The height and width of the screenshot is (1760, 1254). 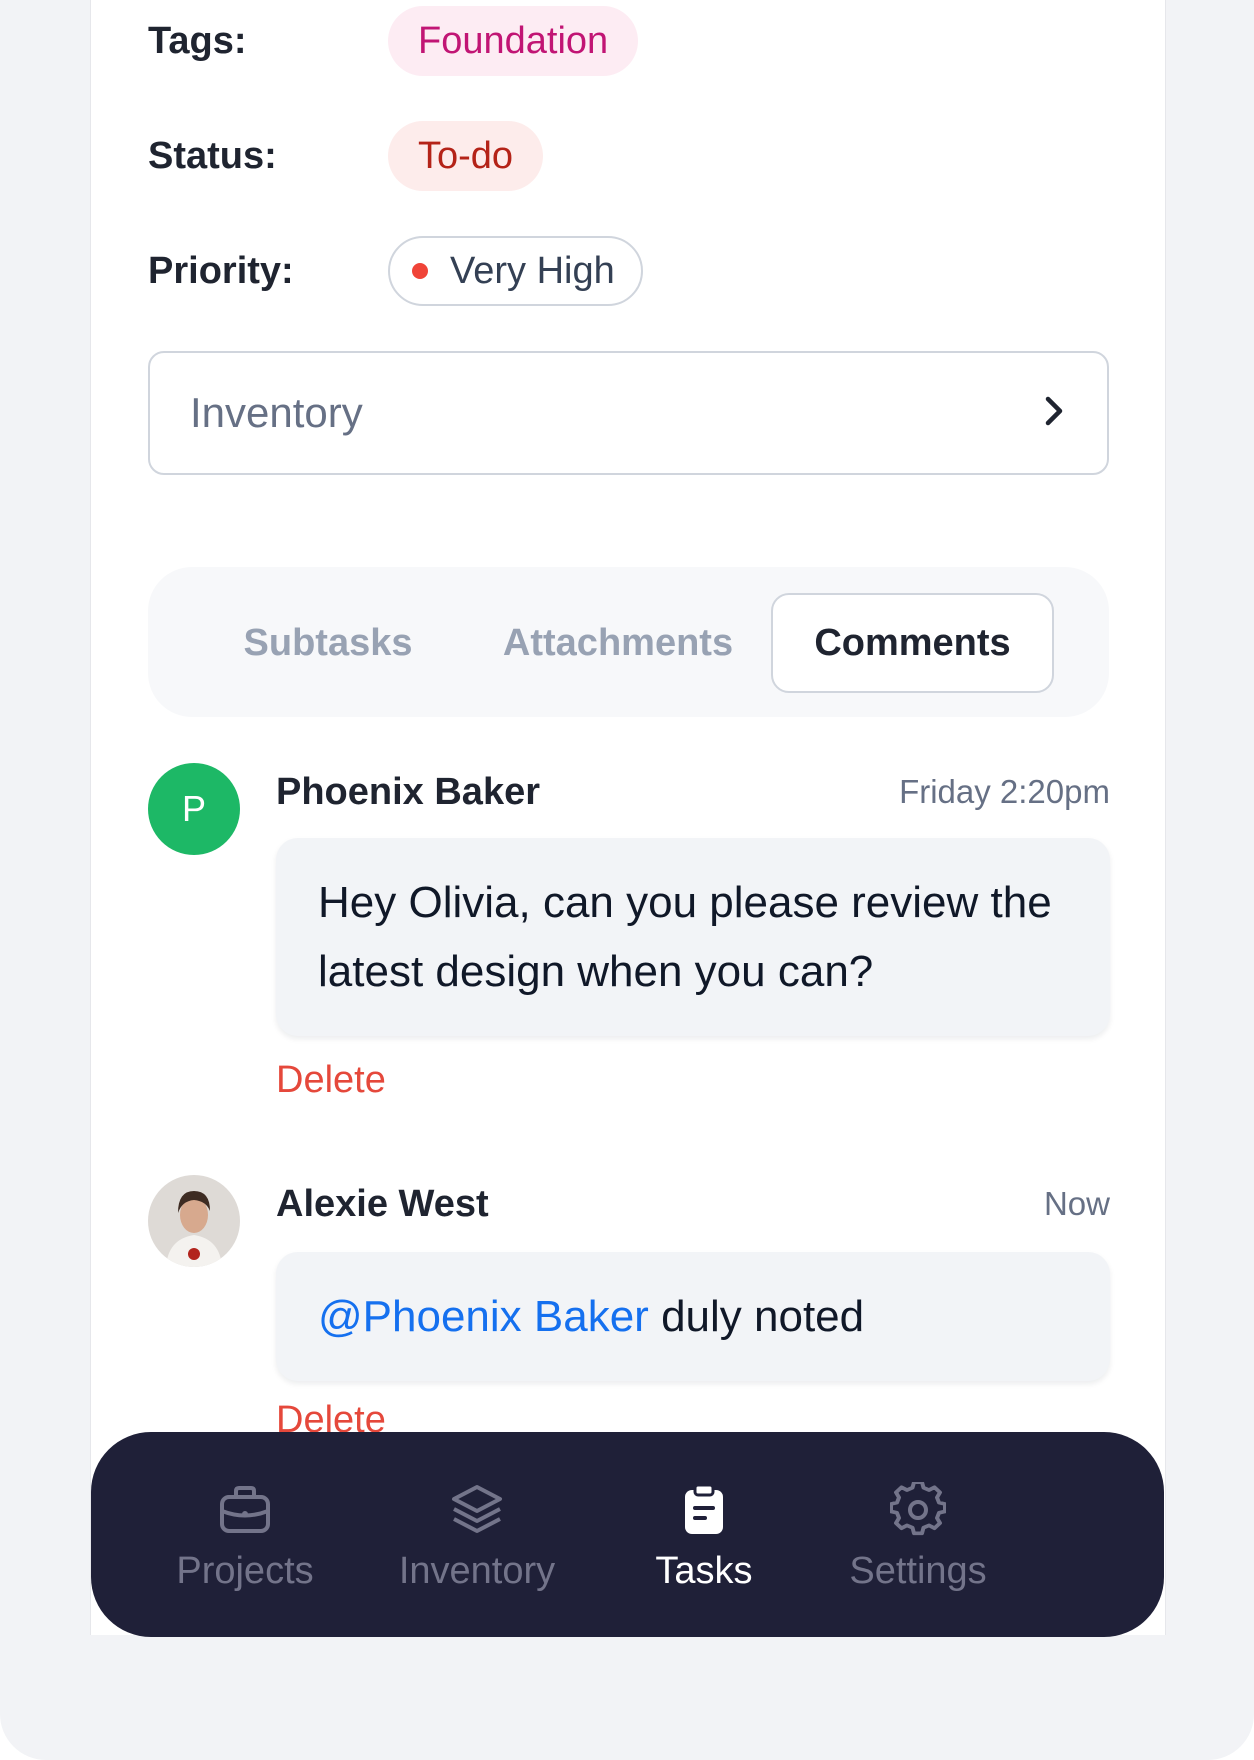 What do you see at coordinates (704, 1510) in the screenshot?
I see `clipboard-icon` at bounding box center [704, 1510].